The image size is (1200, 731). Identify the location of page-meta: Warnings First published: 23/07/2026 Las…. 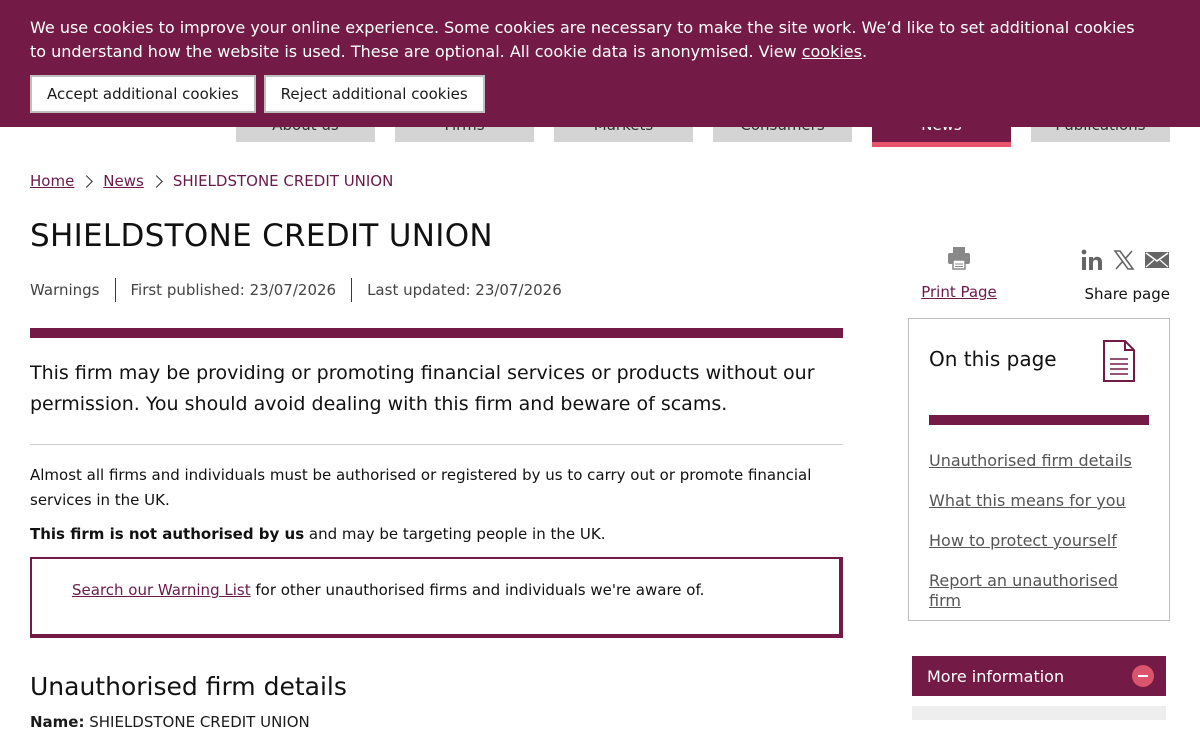
(436, 290).